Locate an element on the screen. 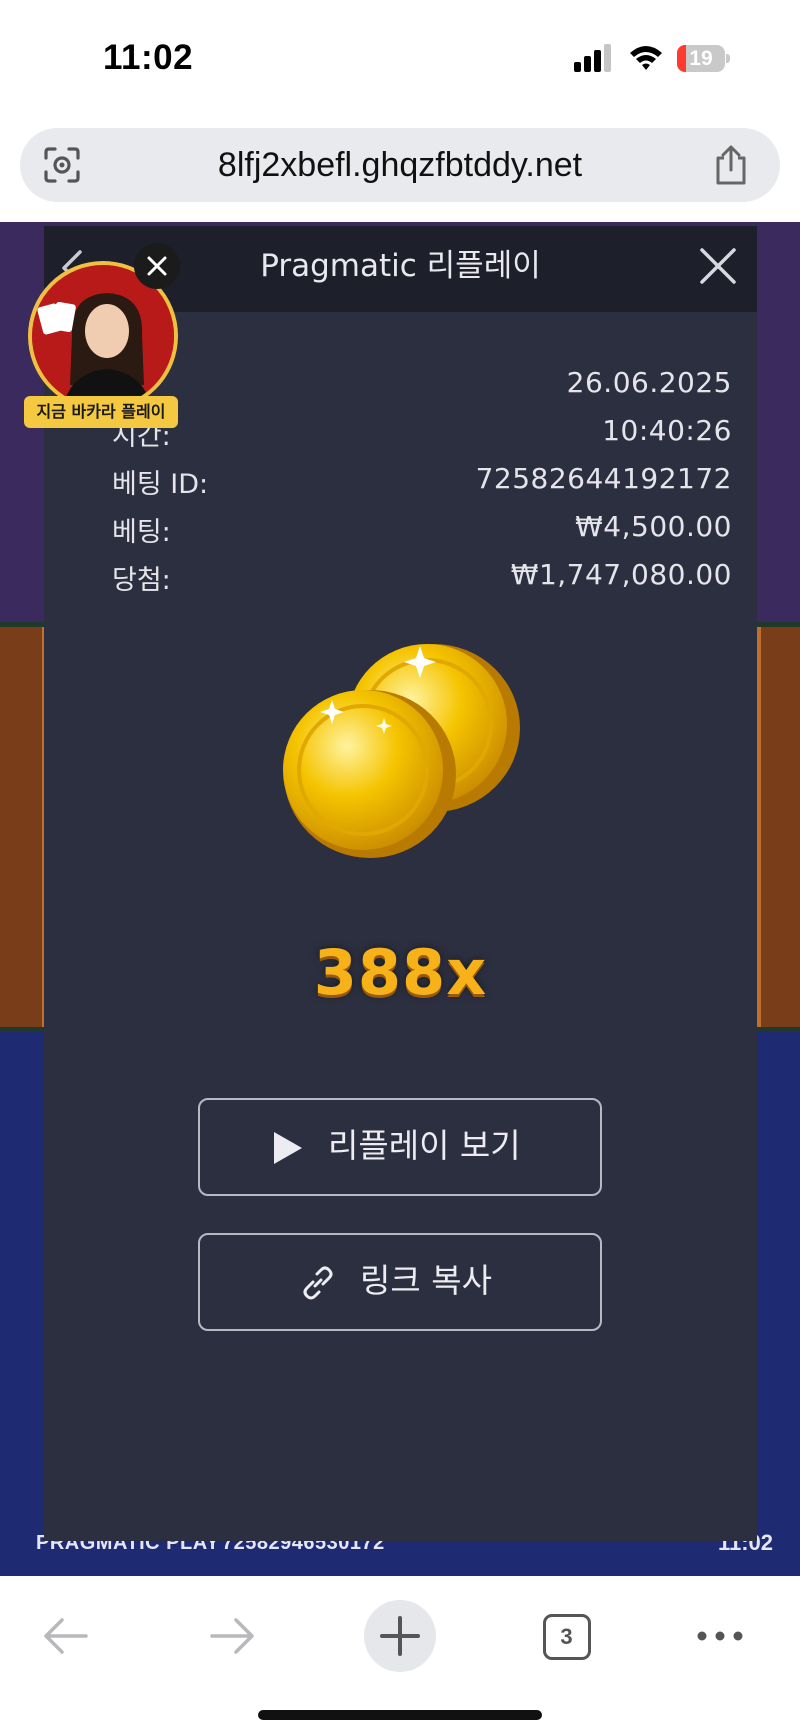 Image resolution: width=800 pixels, height=1735 pixels. nav-forward-icon is located at coordinates (233, 1636).